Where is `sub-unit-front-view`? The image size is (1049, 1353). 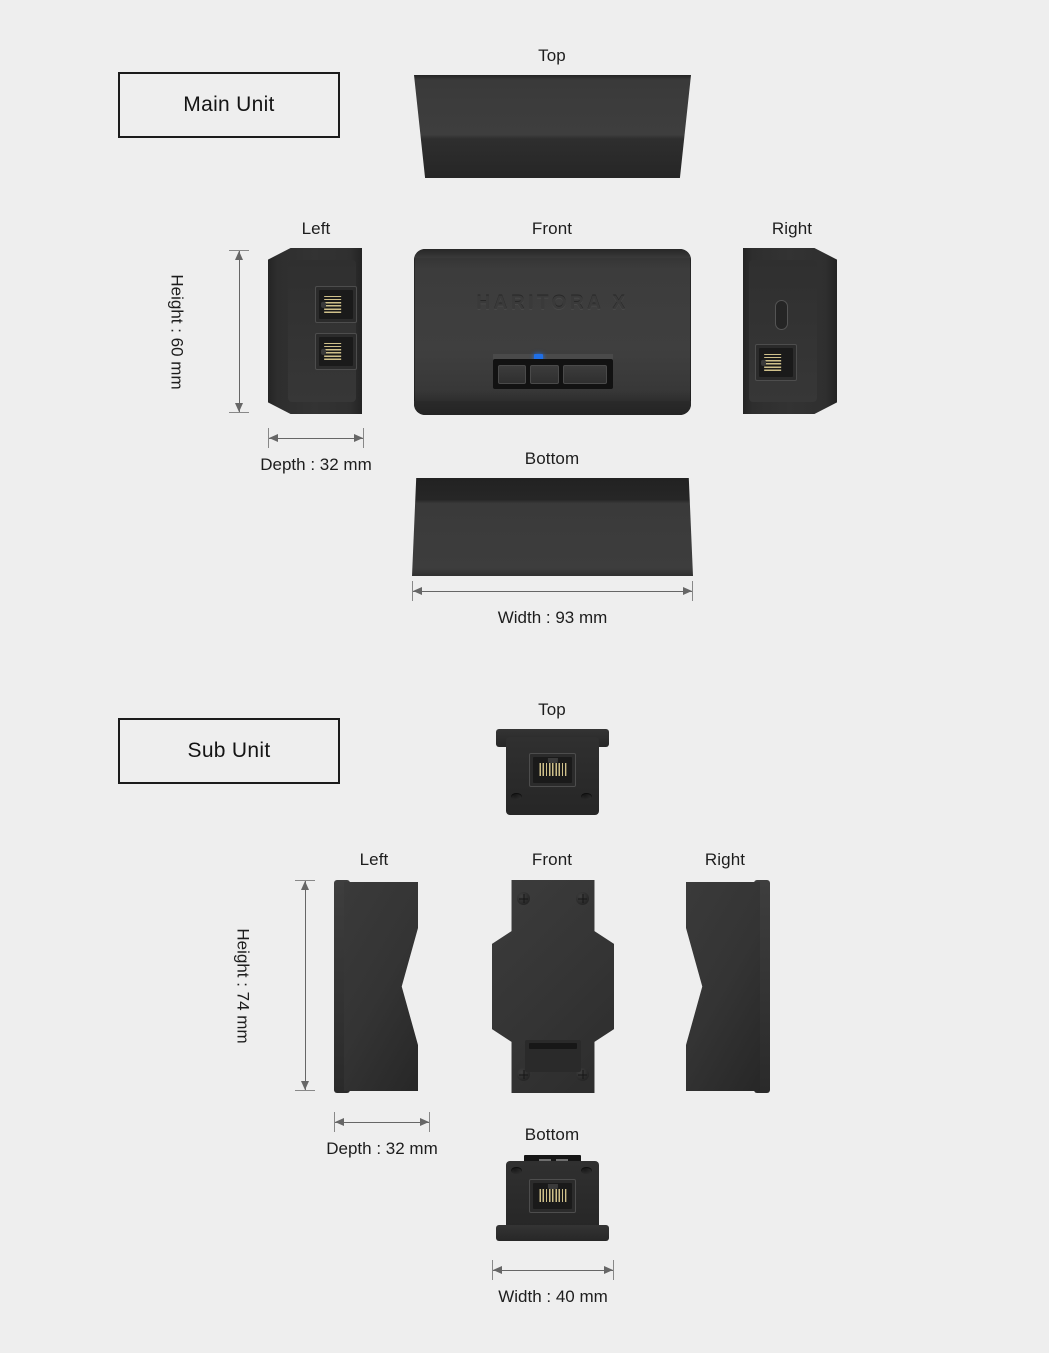 sub-unit-front-view is located at coordinates (553, 986).